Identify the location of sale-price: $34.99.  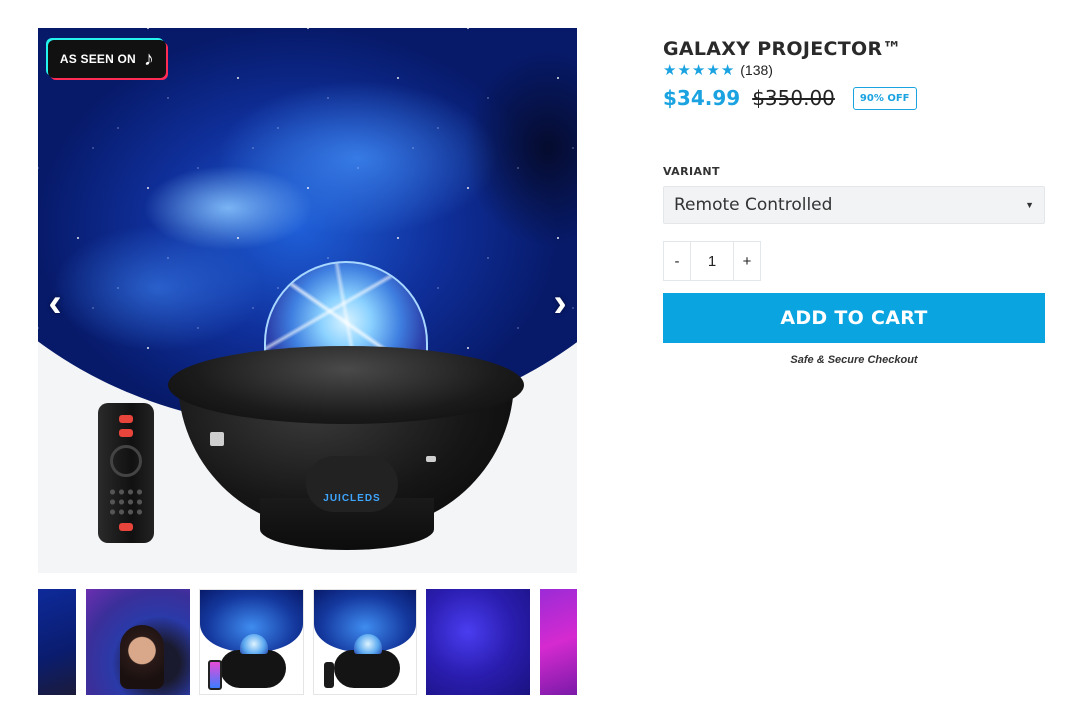
(702, 98).